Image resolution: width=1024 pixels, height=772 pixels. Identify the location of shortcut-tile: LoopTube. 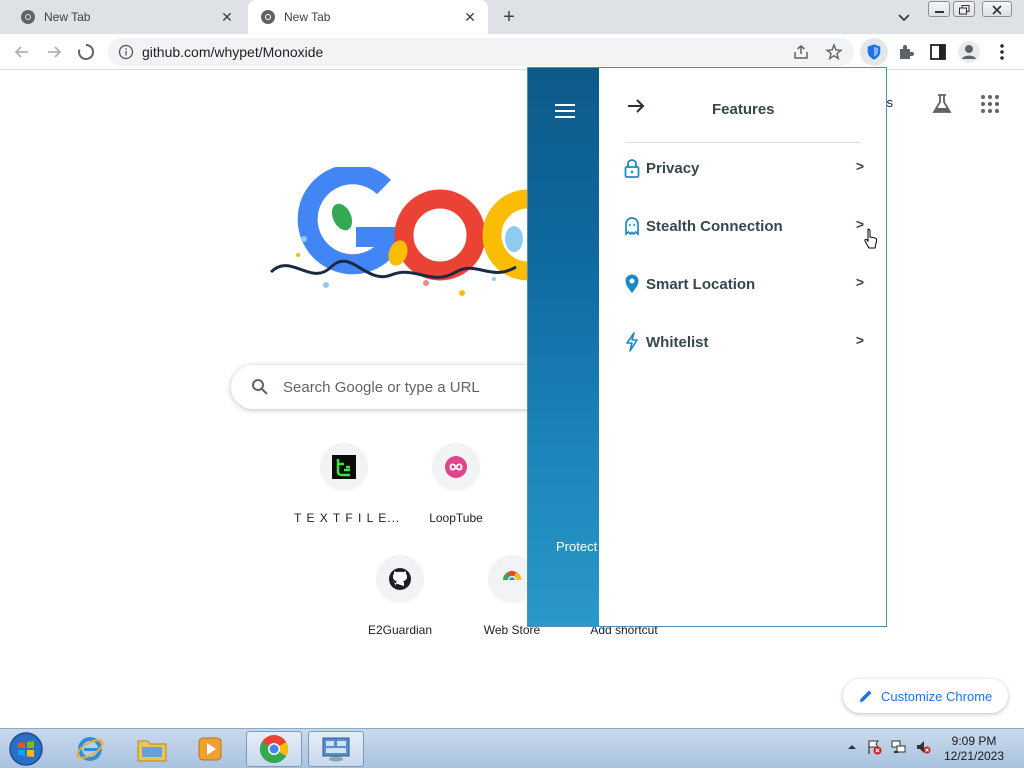
(456, 484).